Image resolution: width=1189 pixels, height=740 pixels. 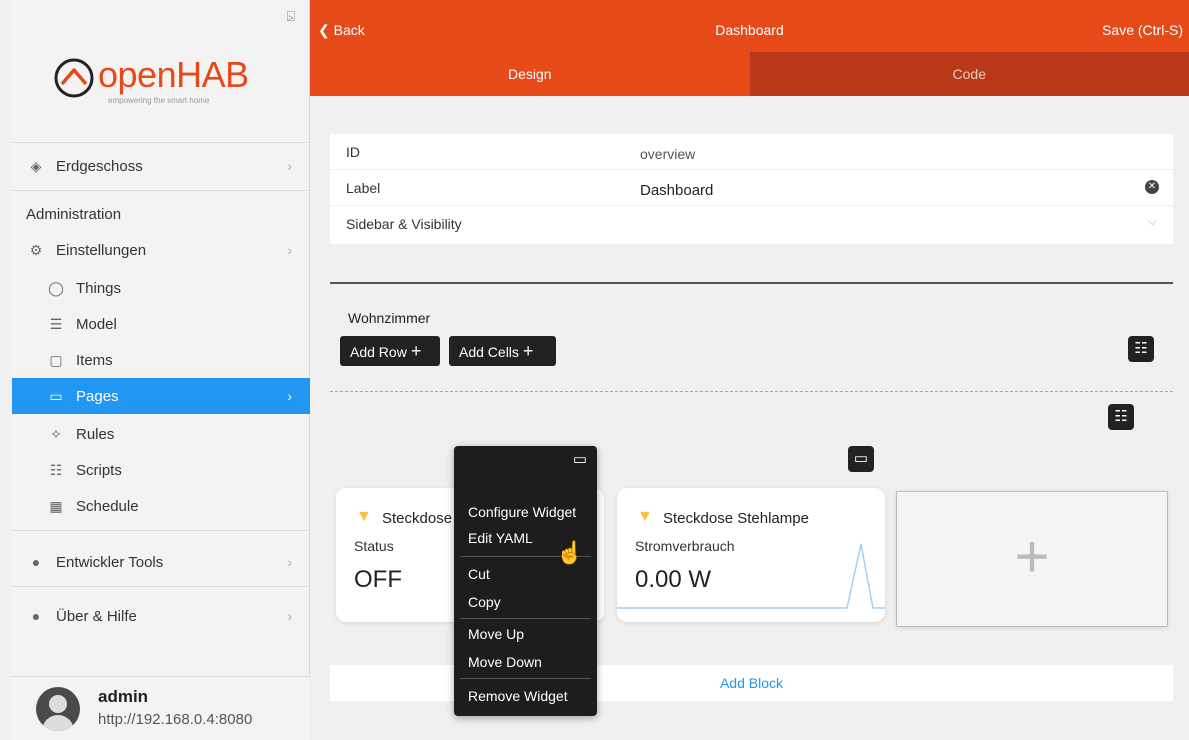 What do you see at coordinates (36, 562) in the screenshot?
I see `shield-icon: ●` at bounding box center [36, 562].